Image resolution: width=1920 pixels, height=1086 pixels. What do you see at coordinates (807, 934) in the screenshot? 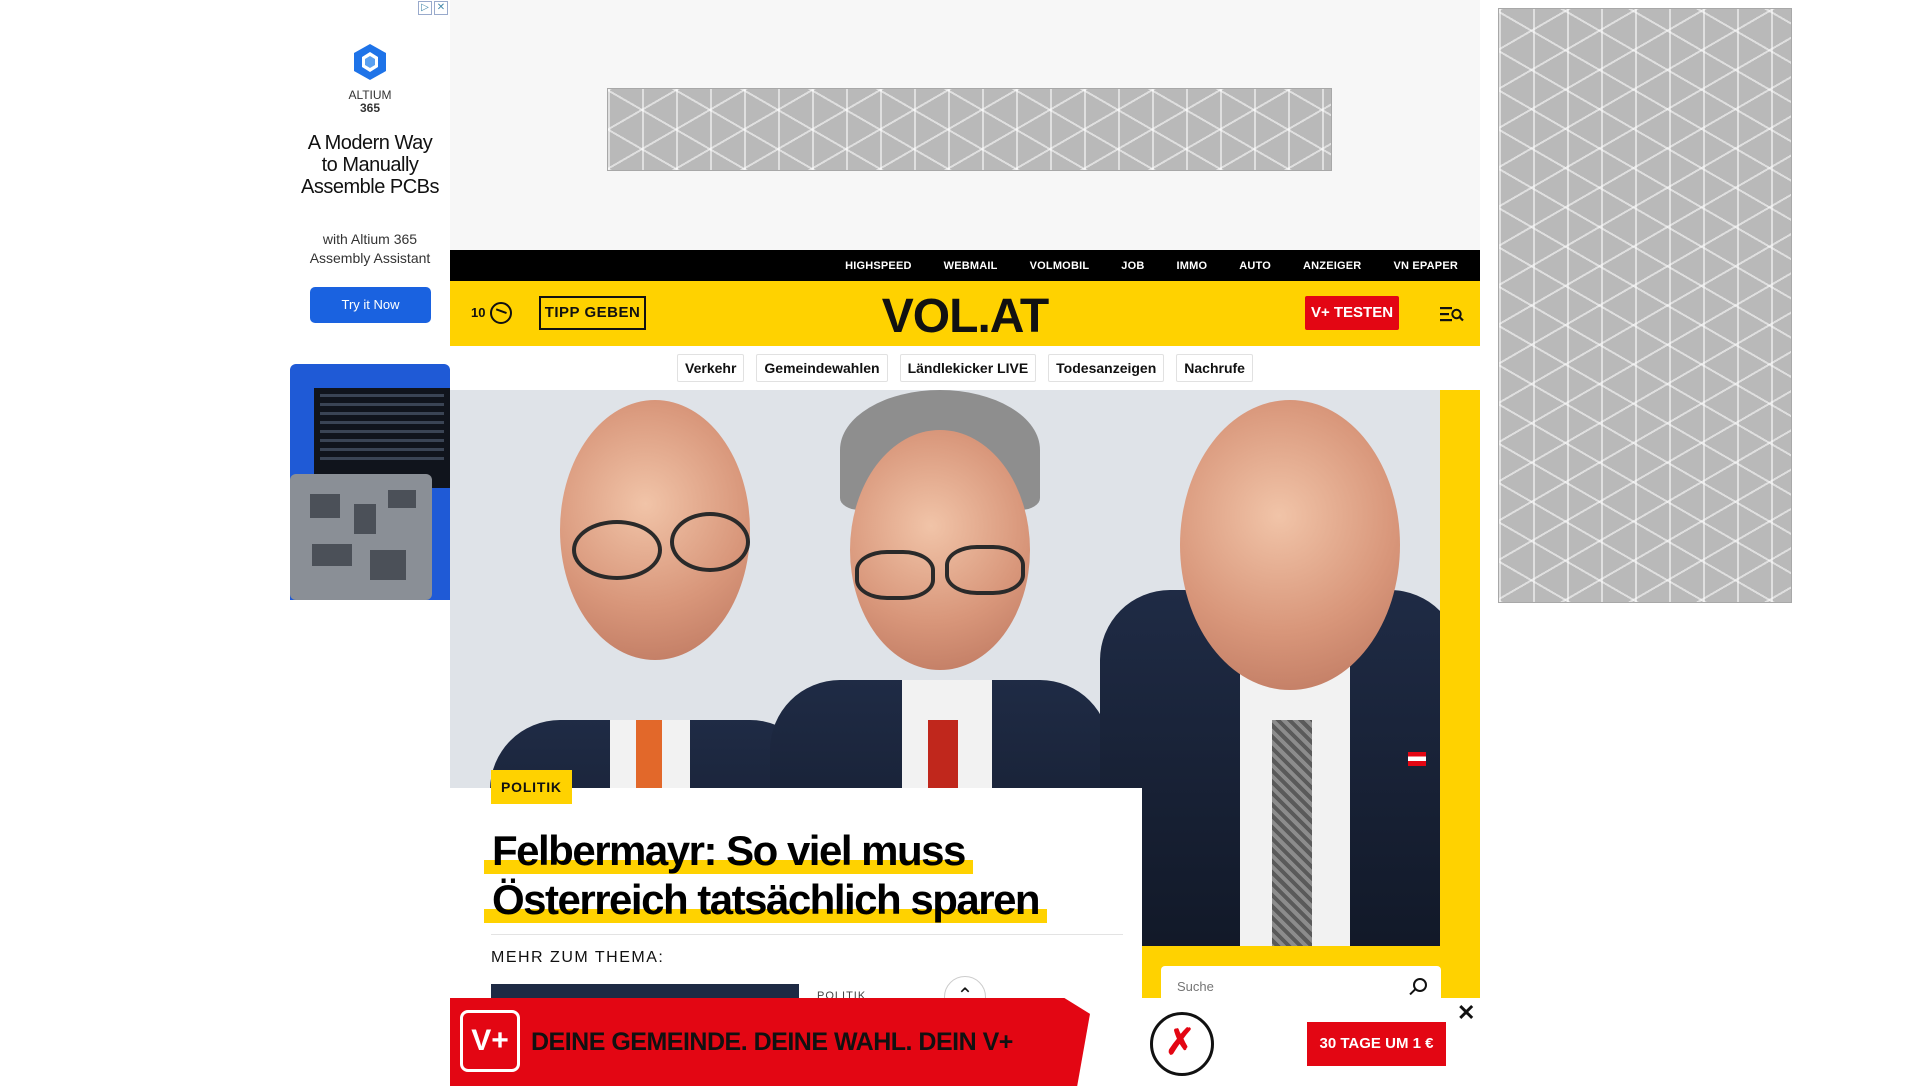
I see `divider` at bounding box center [807, 934].